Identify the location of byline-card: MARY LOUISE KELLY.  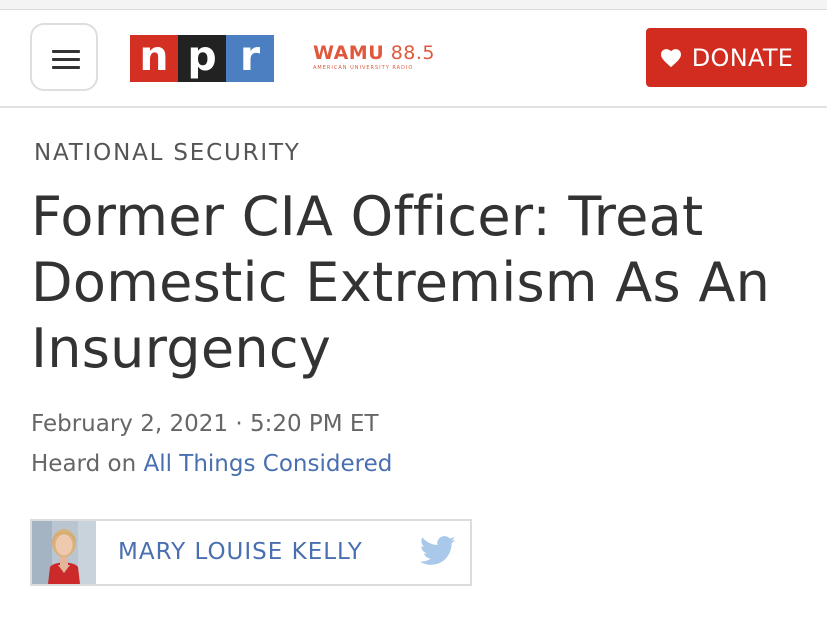
(251, 552).